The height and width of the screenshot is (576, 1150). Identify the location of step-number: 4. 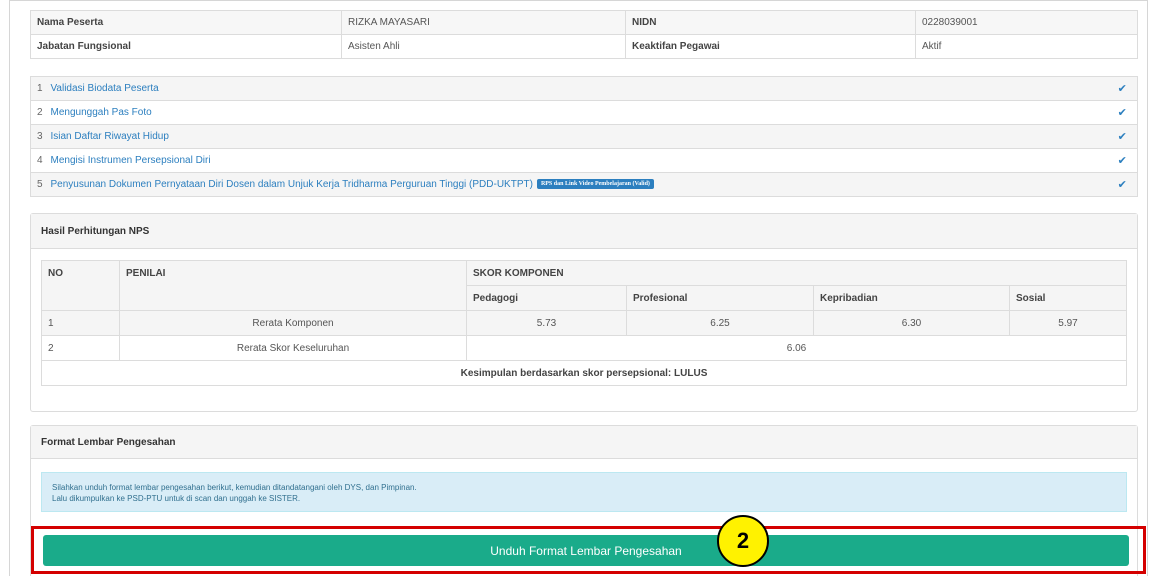
(38, 160).